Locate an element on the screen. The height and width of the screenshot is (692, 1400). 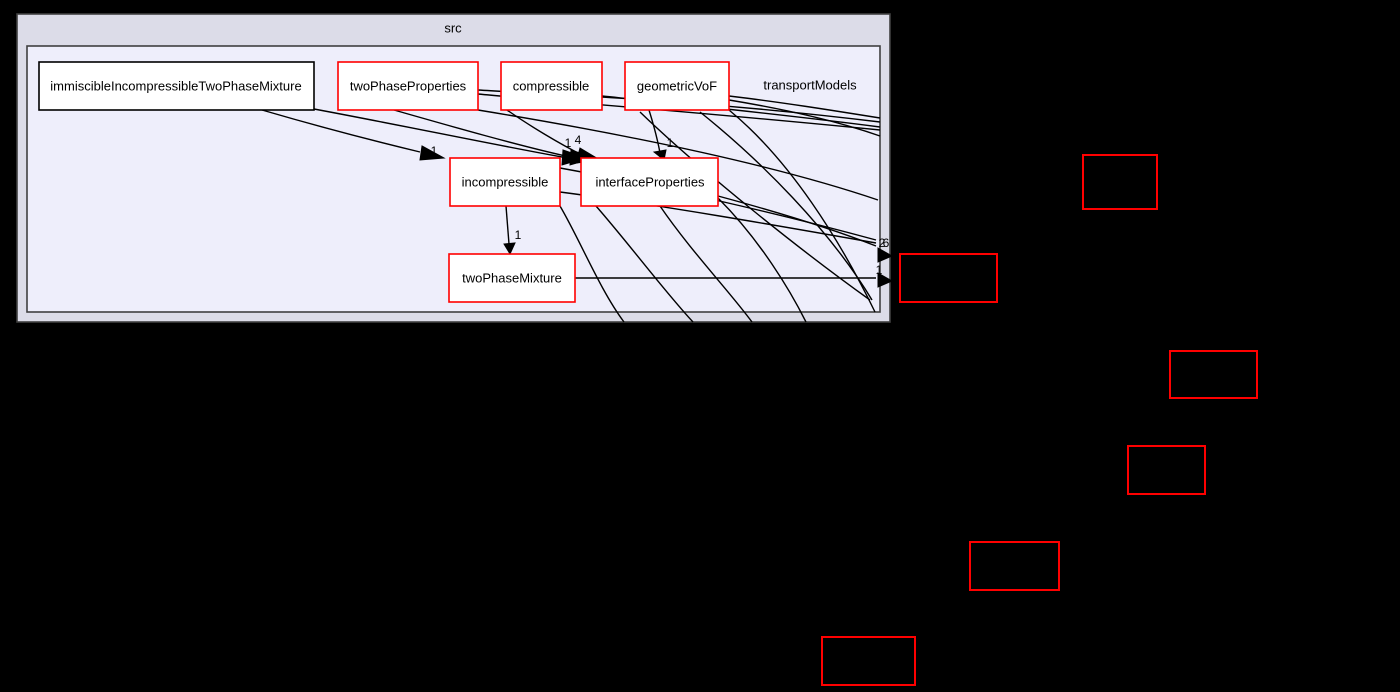
edge-label-geometricvof-to-interface: 1 is located at coordinates (670, 143).